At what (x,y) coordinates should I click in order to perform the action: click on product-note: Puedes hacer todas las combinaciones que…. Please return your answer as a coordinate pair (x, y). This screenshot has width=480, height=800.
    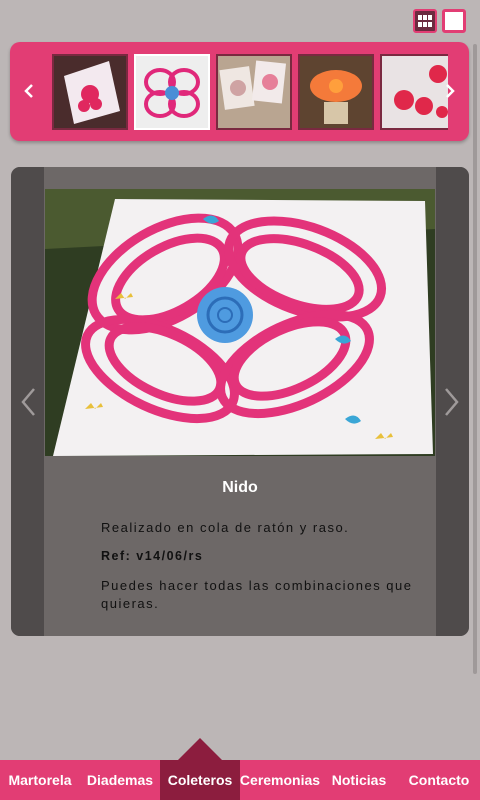
    Looking at the image, I should click on (257, 594).